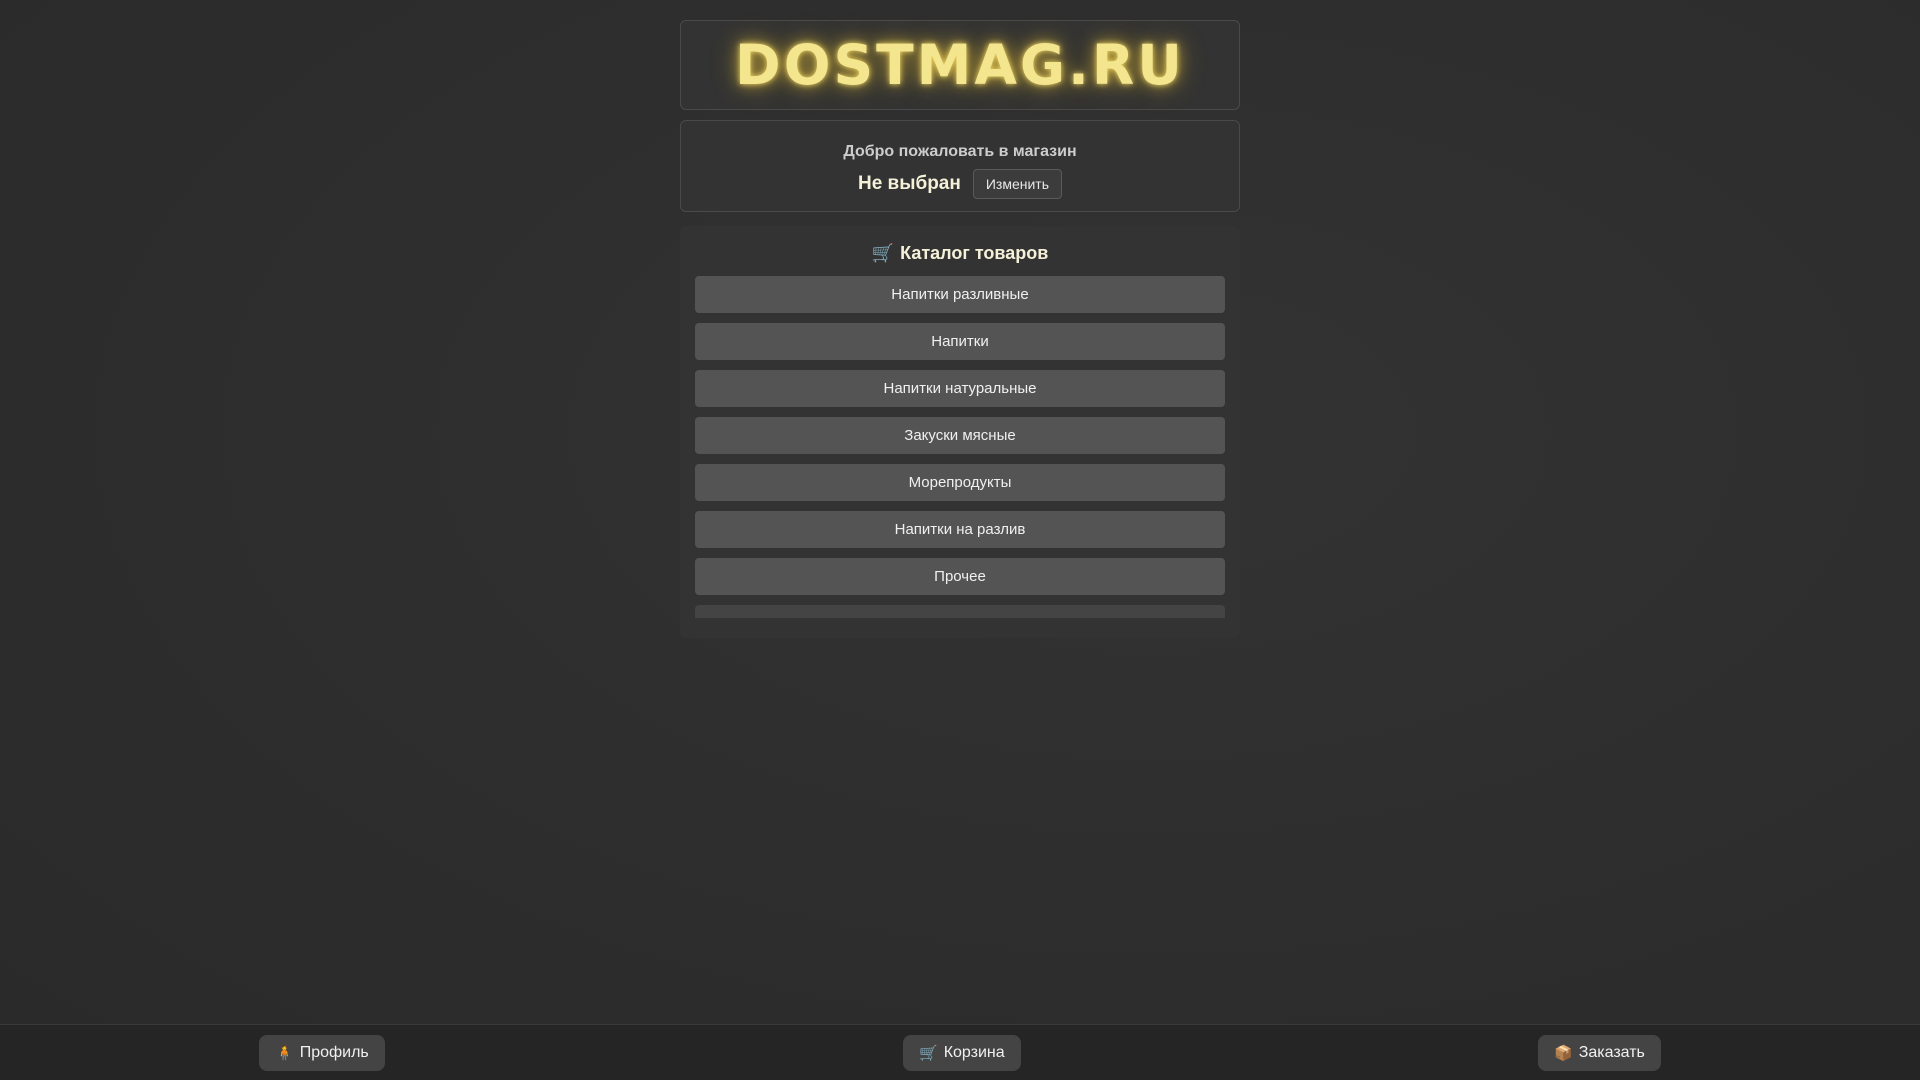 This screenshot has width=1920, height=1080. I want to click on category-button: Прочее, so click(960, 576).